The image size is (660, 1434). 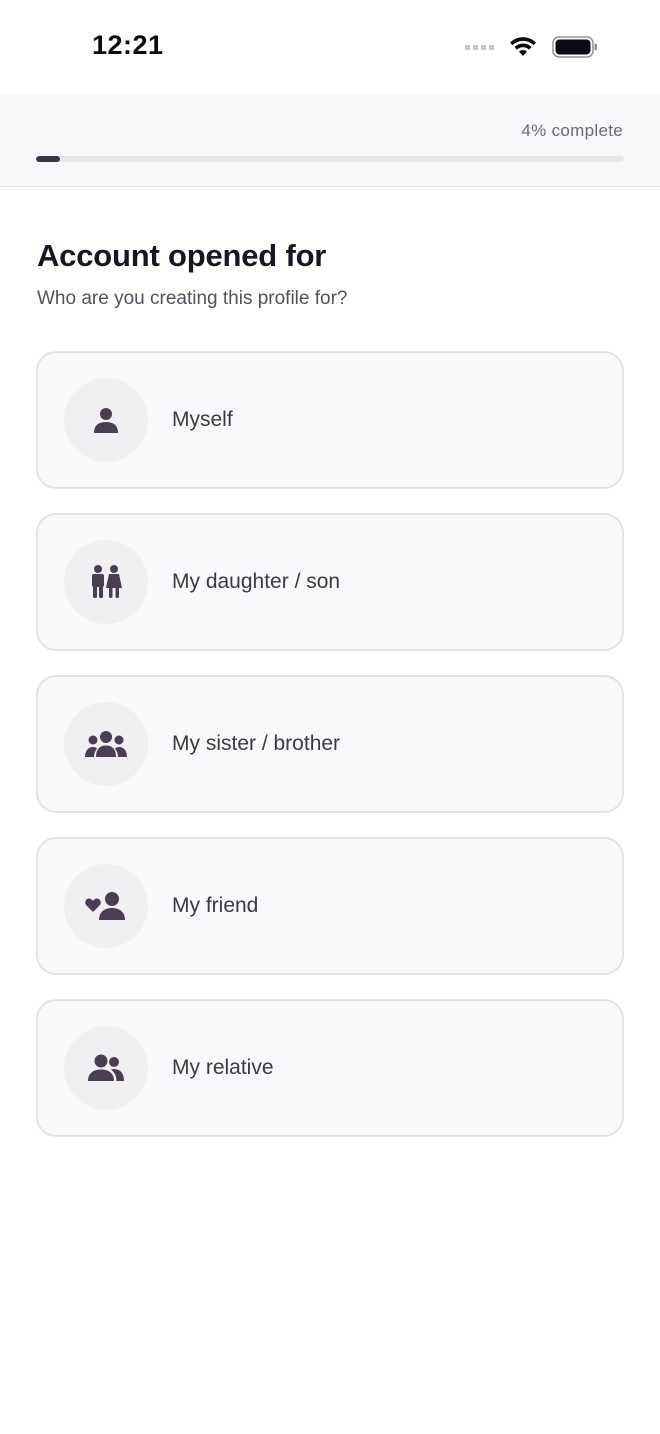 What do you see at coordinates (330, 140) in the screenshot?
I see `progress-section: 4% complete` at bounding box center [330, 140].